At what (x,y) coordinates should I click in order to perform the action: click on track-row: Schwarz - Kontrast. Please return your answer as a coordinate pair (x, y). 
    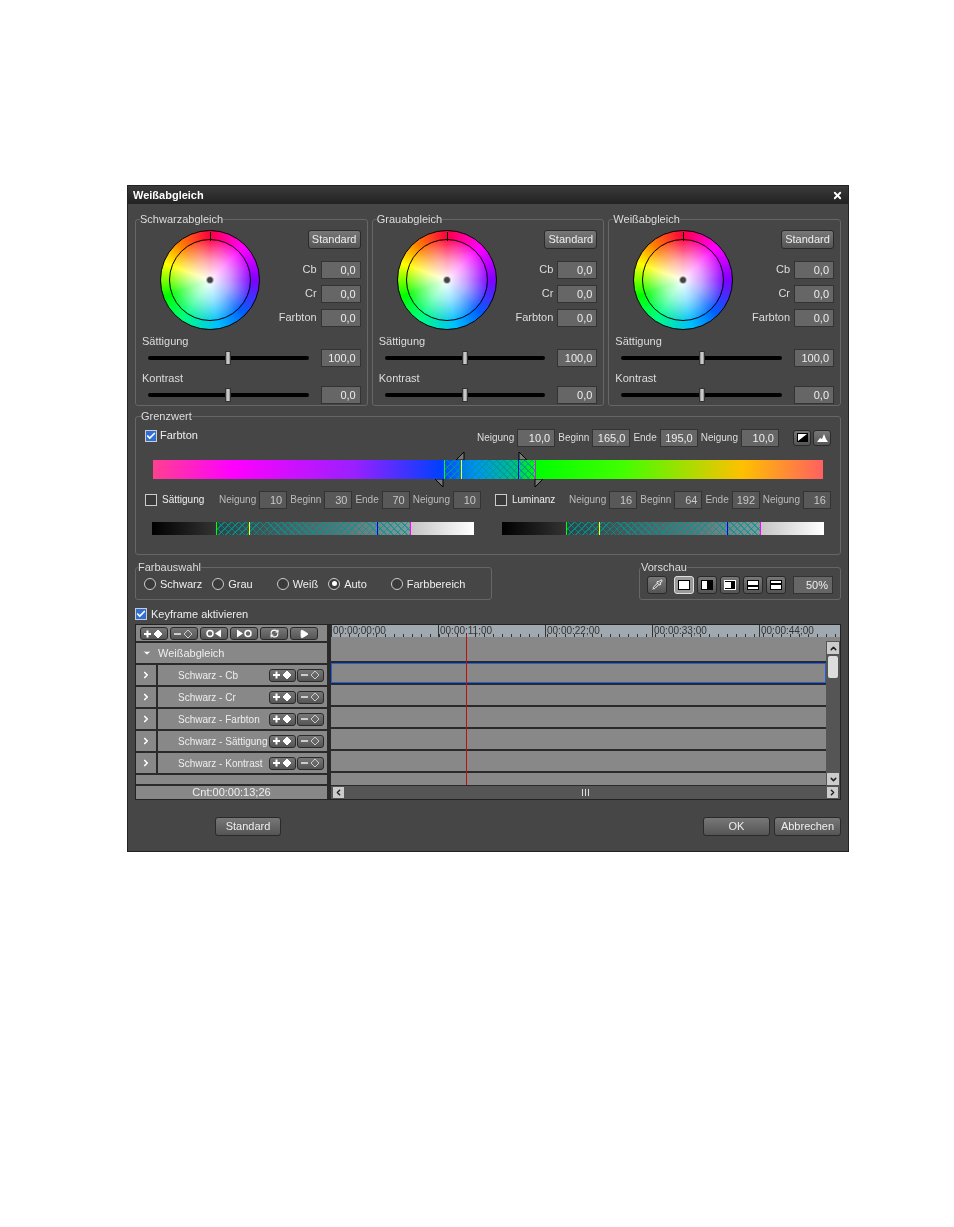
    Looking at the image, I should click on (242, 763).